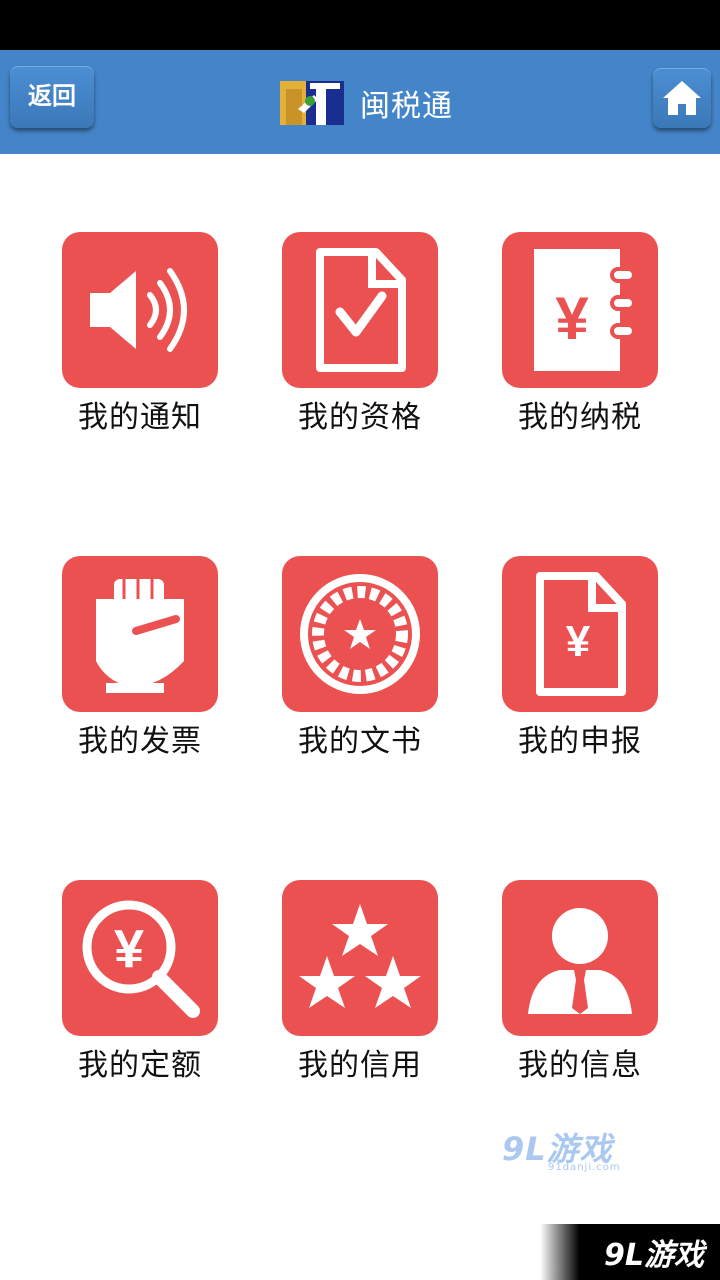 The width and height of the screenshot is (720, 1280). I want to click on home-button, so click(682, 98).